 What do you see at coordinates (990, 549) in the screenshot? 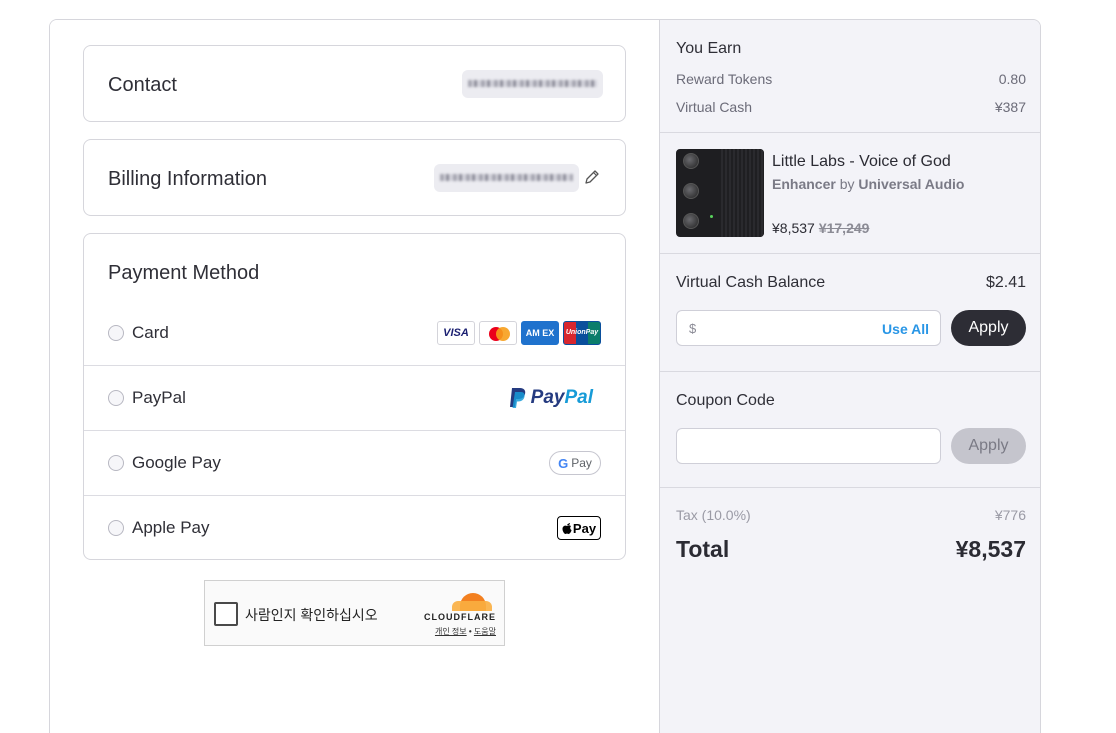
I see `total-value: ¥8,537` at bounding box center [990, 549].